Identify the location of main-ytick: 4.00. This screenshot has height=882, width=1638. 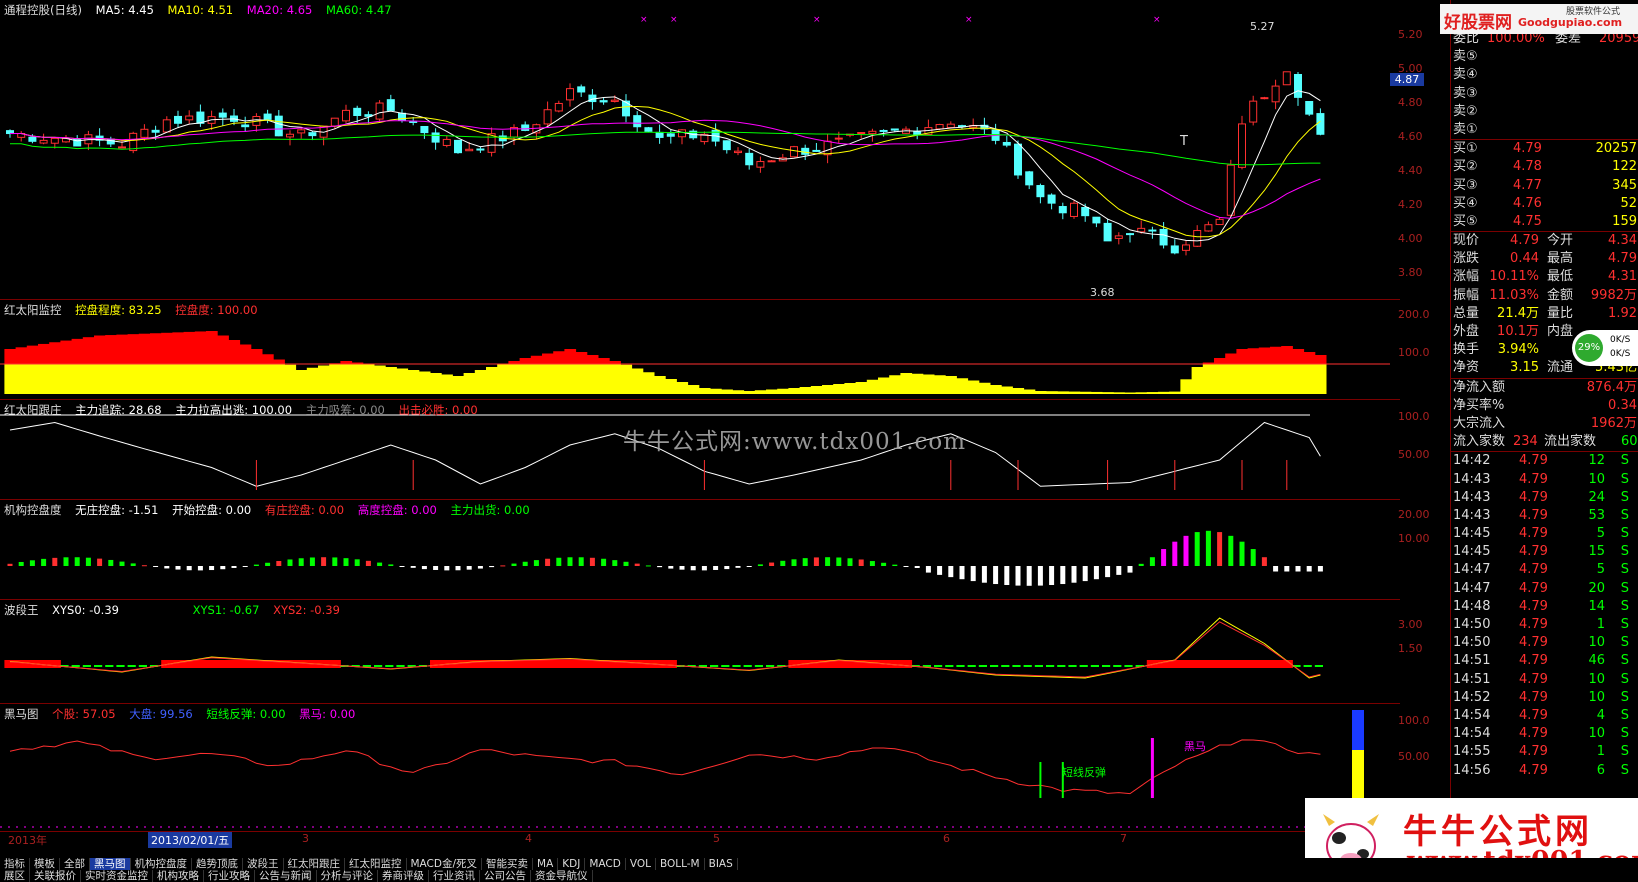
(1410, 238).